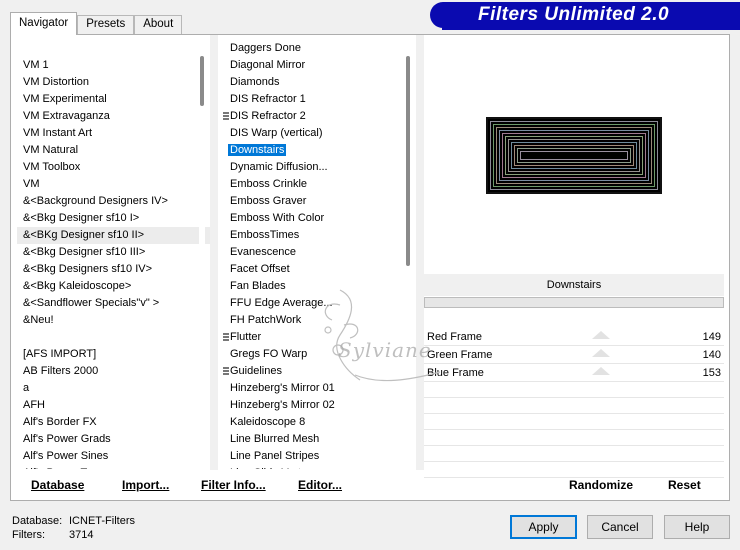 Image resolution: width=740 pixels, height=550 pixels. What do you see at coordinates (114, 184) in the screenshot?
I see `category-item: VM` at bounding box center [114, 184].